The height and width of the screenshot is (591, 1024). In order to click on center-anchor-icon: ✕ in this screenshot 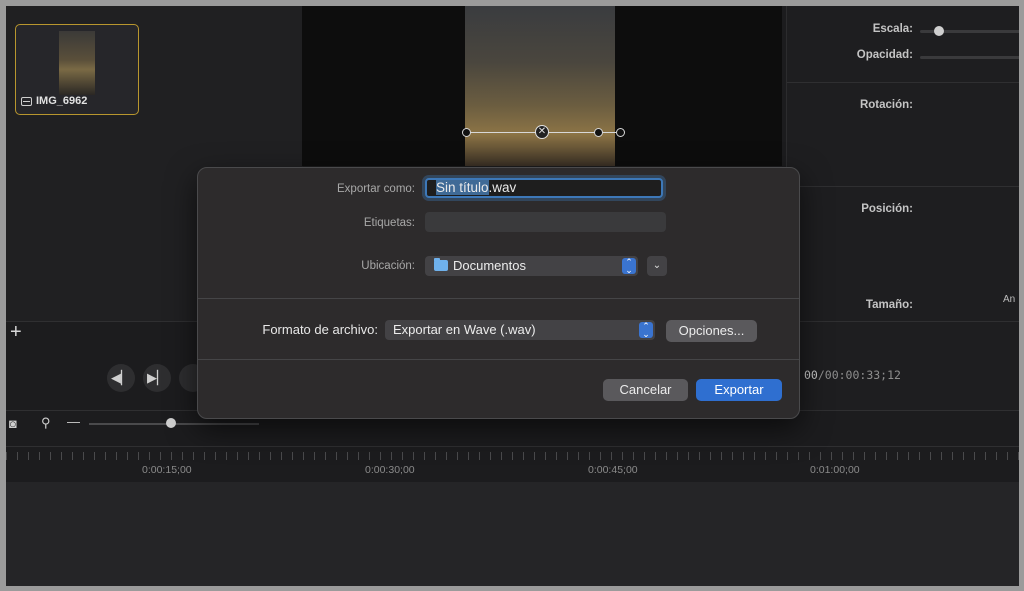, I will do `click(542, 132)`.